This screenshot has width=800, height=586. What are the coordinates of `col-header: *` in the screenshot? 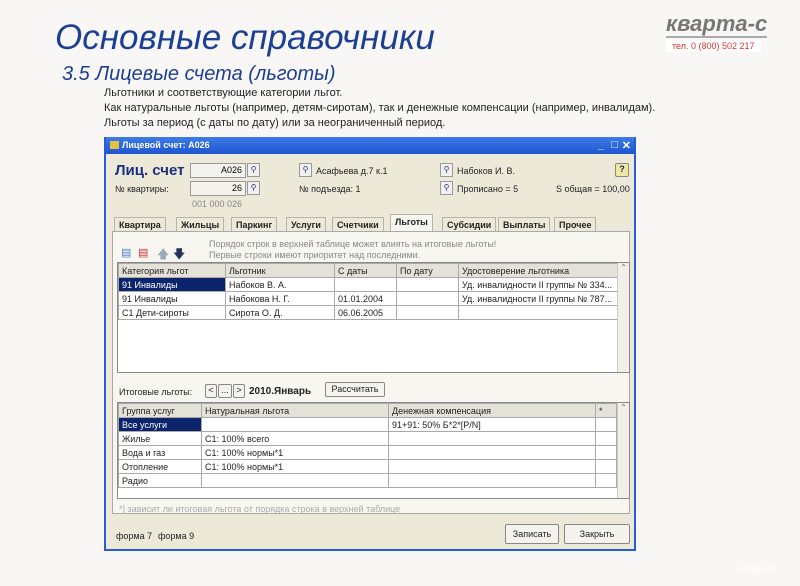 It's located at (606, 410).